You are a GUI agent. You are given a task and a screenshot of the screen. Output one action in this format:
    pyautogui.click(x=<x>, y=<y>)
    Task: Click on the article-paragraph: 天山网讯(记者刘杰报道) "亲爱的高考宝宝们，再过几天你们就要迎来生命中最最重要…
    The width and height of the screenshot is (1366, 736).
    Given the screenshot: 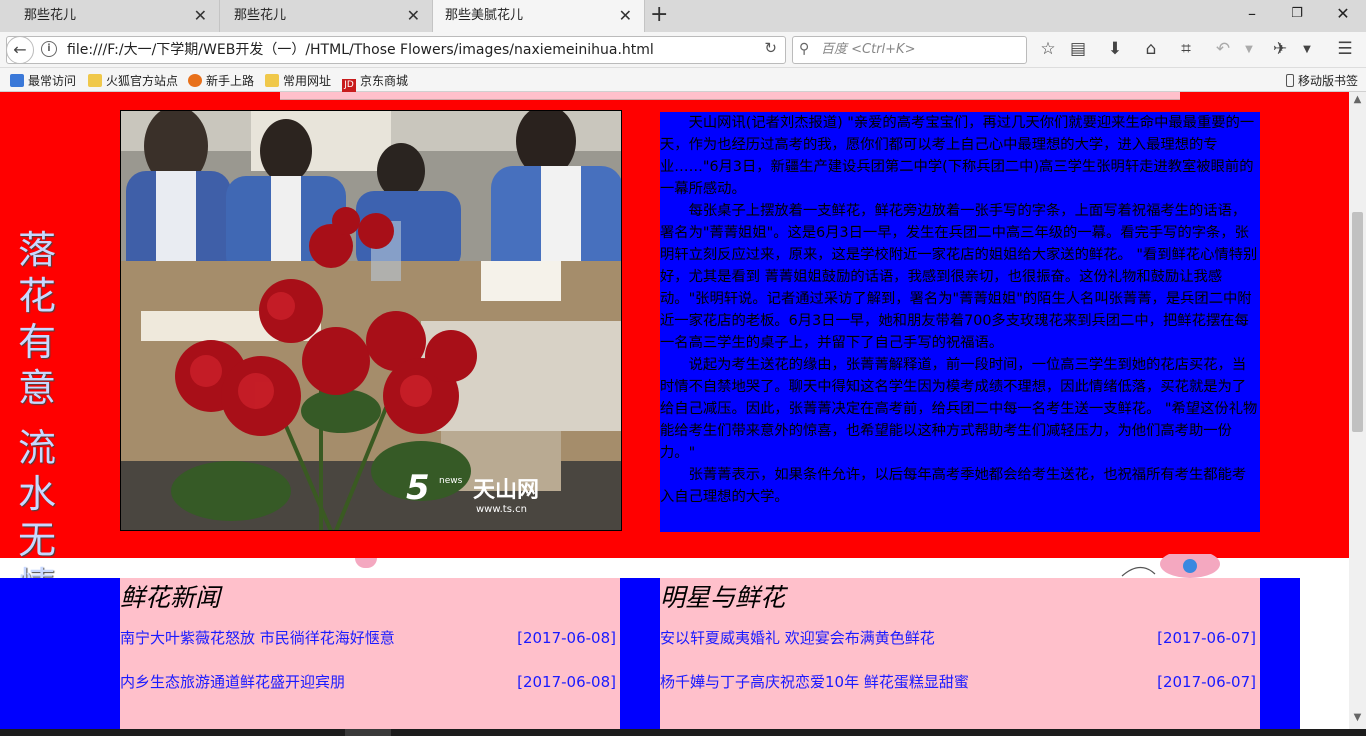 What is the action you would take?
    pyautogui.click(x=957, y=156)
    